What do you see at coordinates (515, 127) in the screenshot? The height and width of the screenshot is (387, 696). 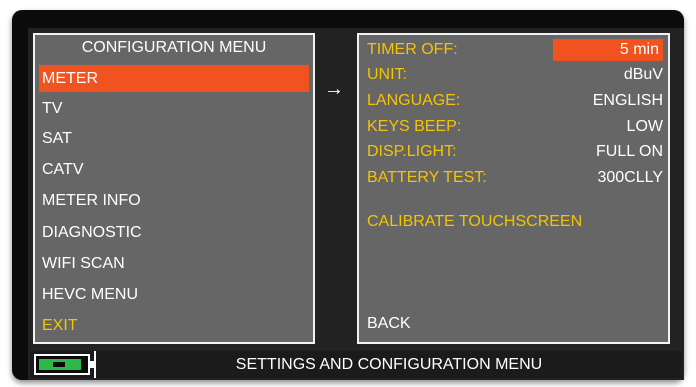 I see `setting-keys-beep: KEYS BEEP: LOW` at bounding box center [515, 127].